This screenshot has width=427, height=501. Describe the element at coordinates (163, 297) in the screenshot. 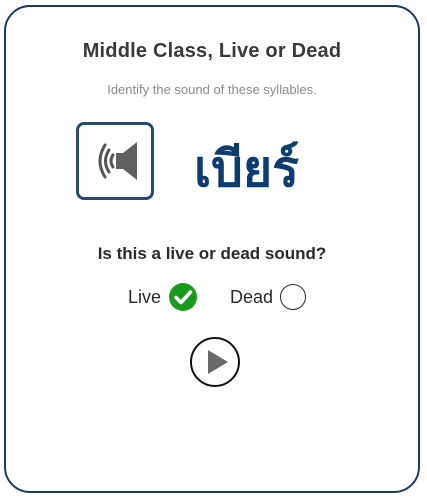

I see `option-live: Live` at that location.